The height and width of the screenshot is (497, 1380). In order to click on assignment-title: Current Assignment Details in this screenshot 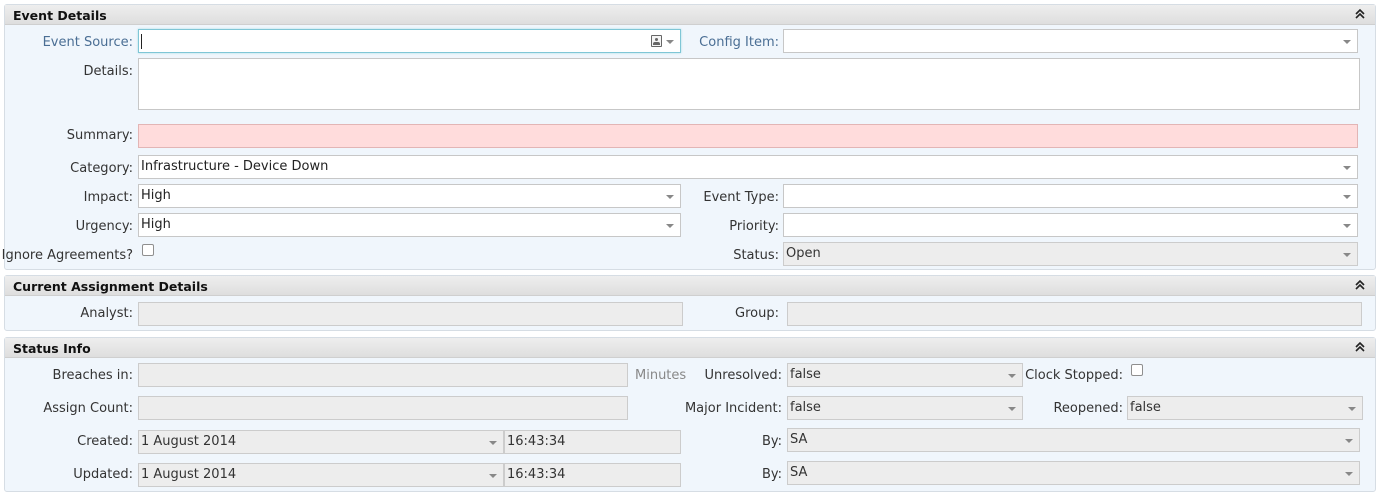, I will do `click(110, 286)`.